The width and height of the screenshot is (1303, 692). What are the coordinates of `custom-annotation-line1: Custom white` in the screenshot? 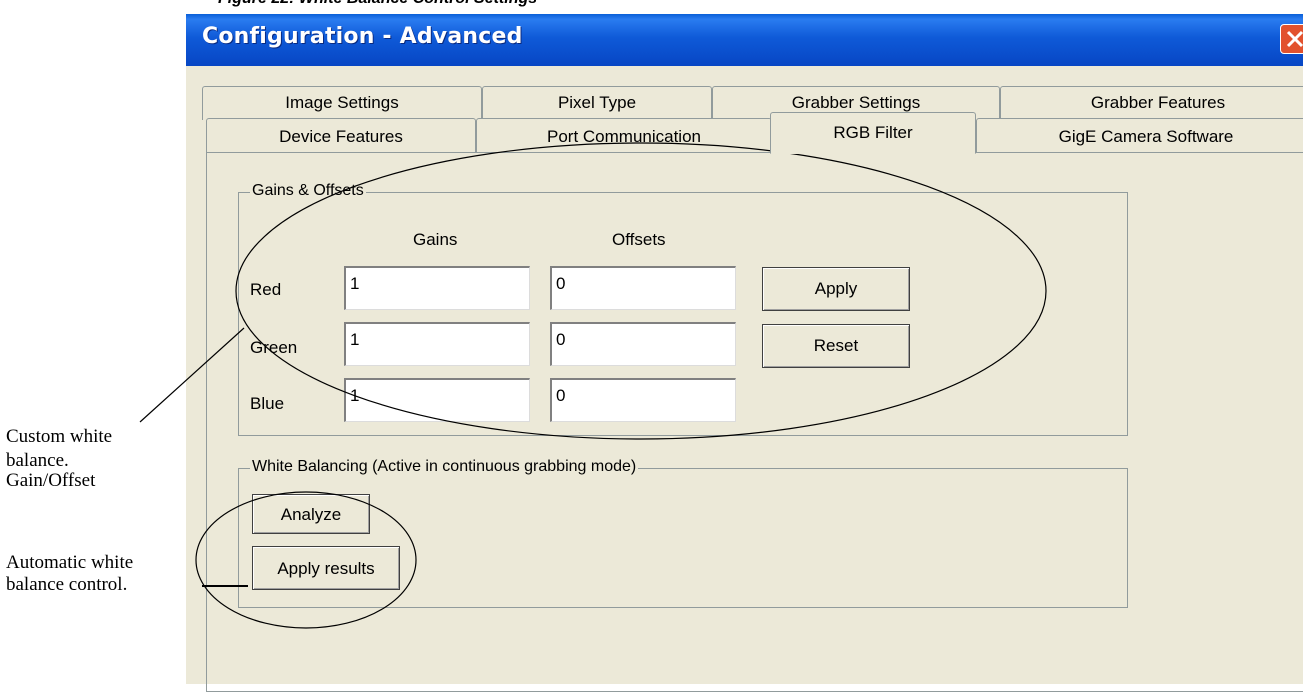 It's located at (59, 436).